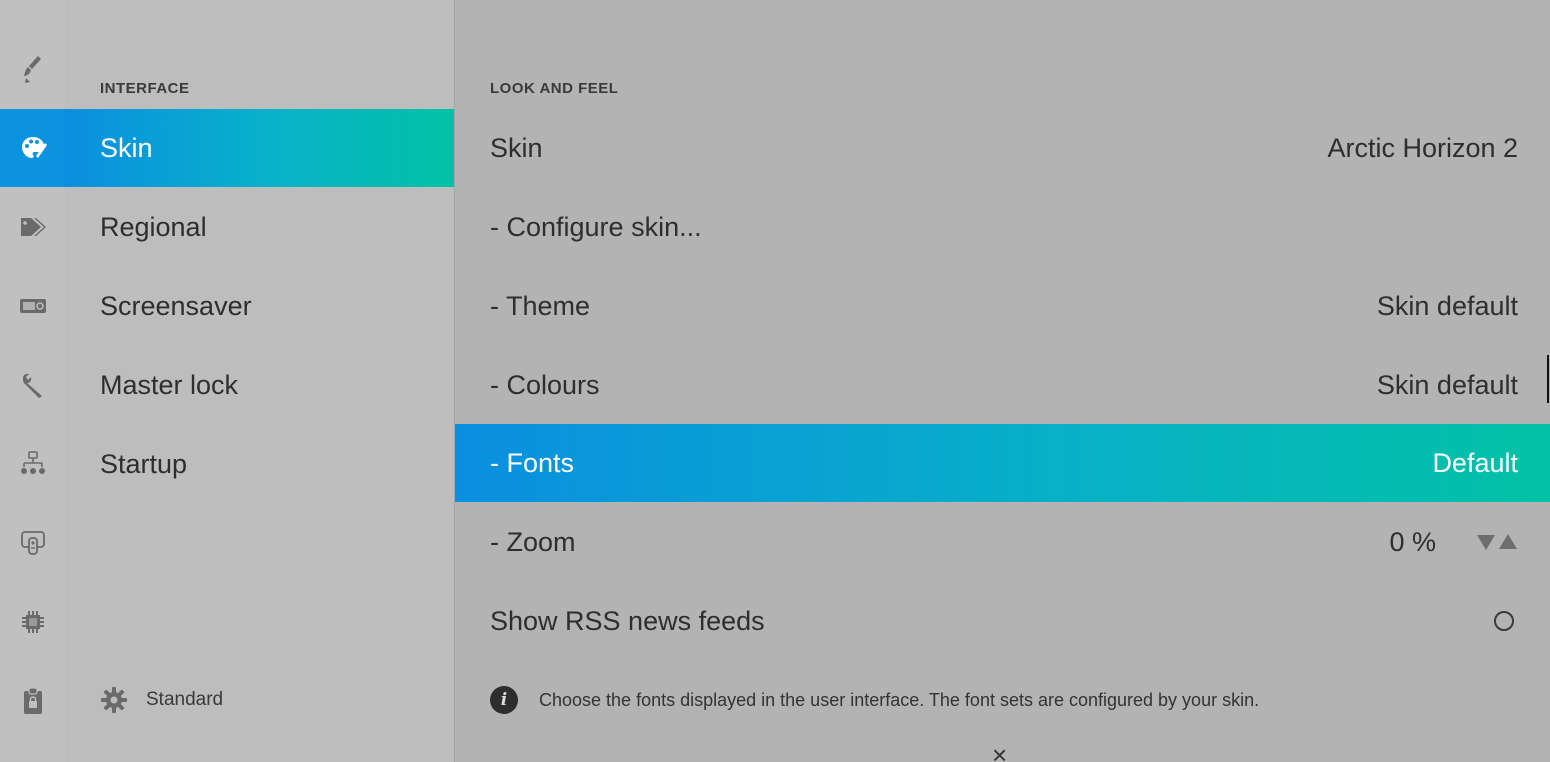 This screenshot has width=1550, height=762. I want to click on setting-label: - Zoom, so click(533, 541).